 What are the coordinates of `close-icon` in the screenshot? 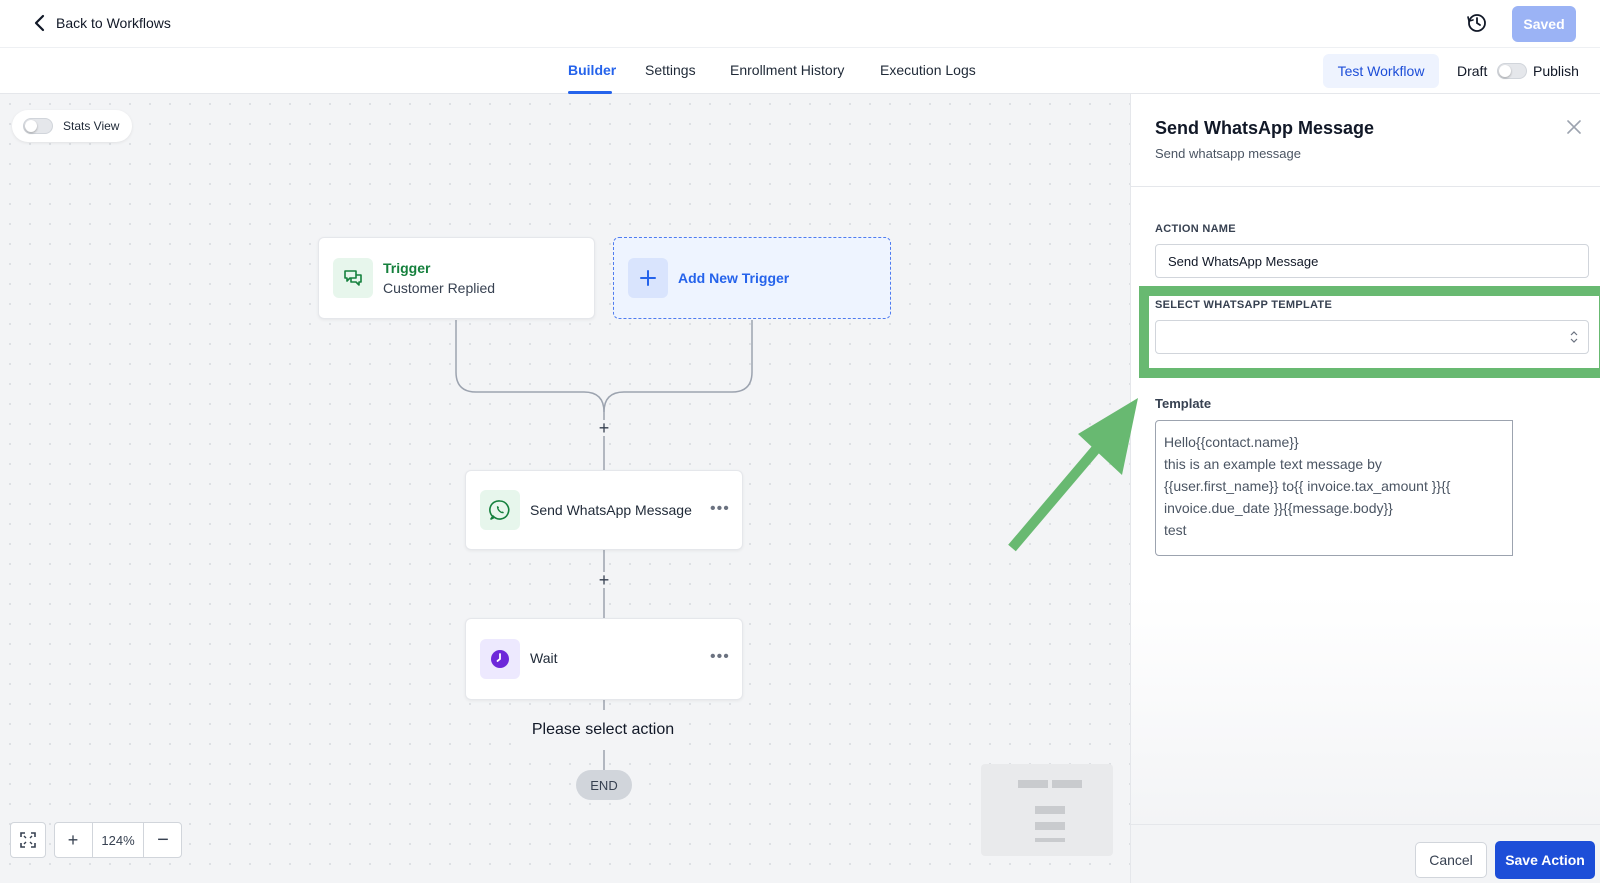 It's located at (1574, 127).